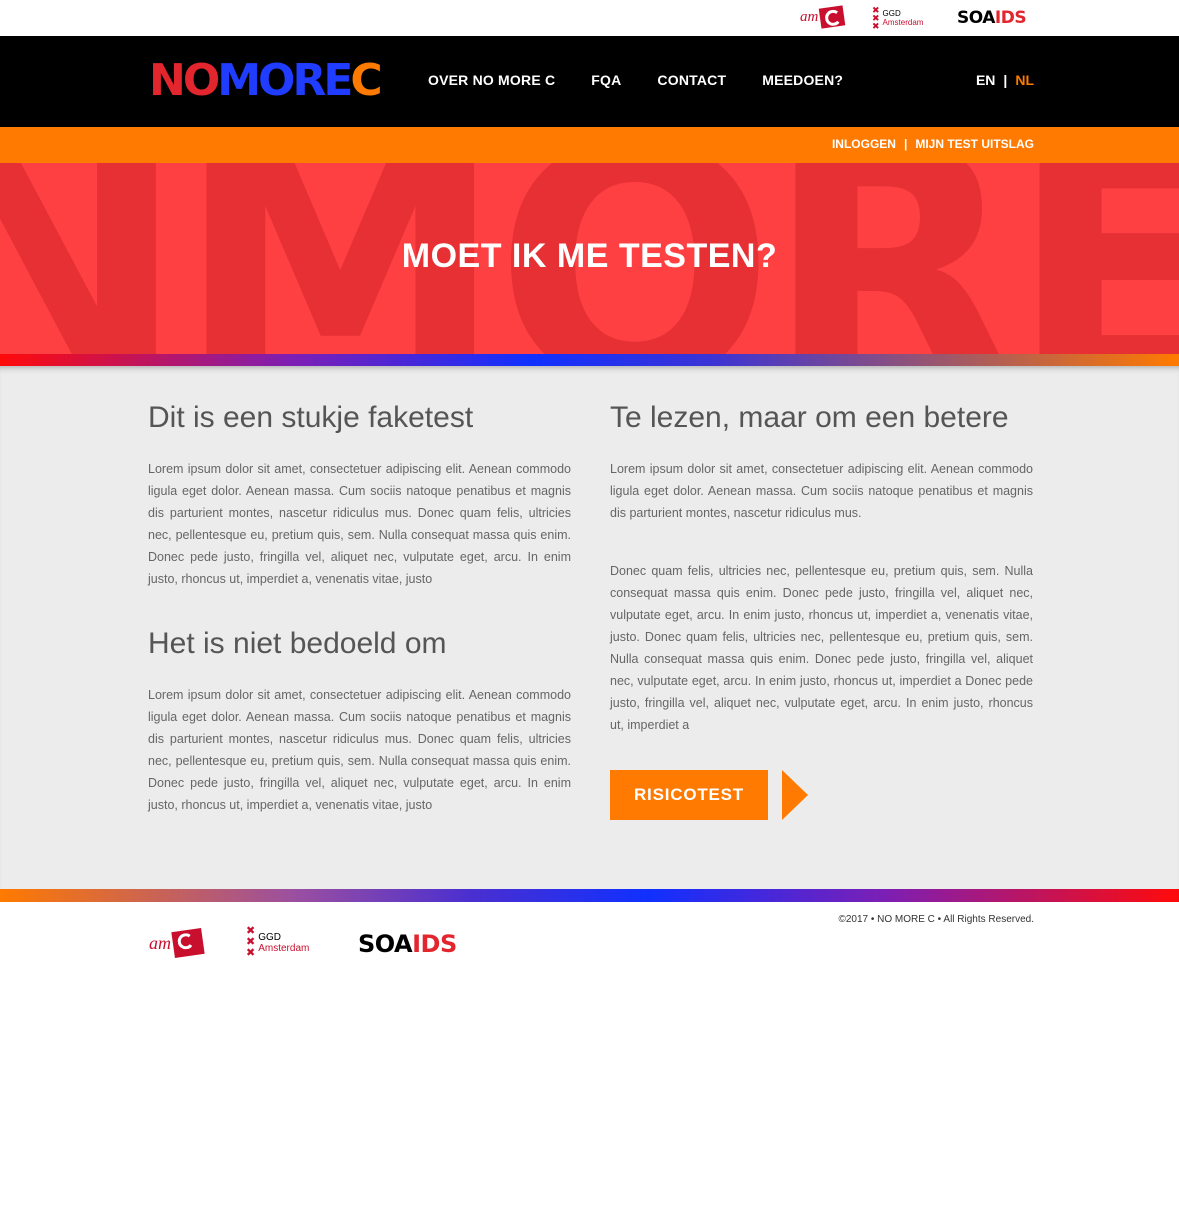  I want to click on risicotest-button: RISICOTEST, so click(689, 795).